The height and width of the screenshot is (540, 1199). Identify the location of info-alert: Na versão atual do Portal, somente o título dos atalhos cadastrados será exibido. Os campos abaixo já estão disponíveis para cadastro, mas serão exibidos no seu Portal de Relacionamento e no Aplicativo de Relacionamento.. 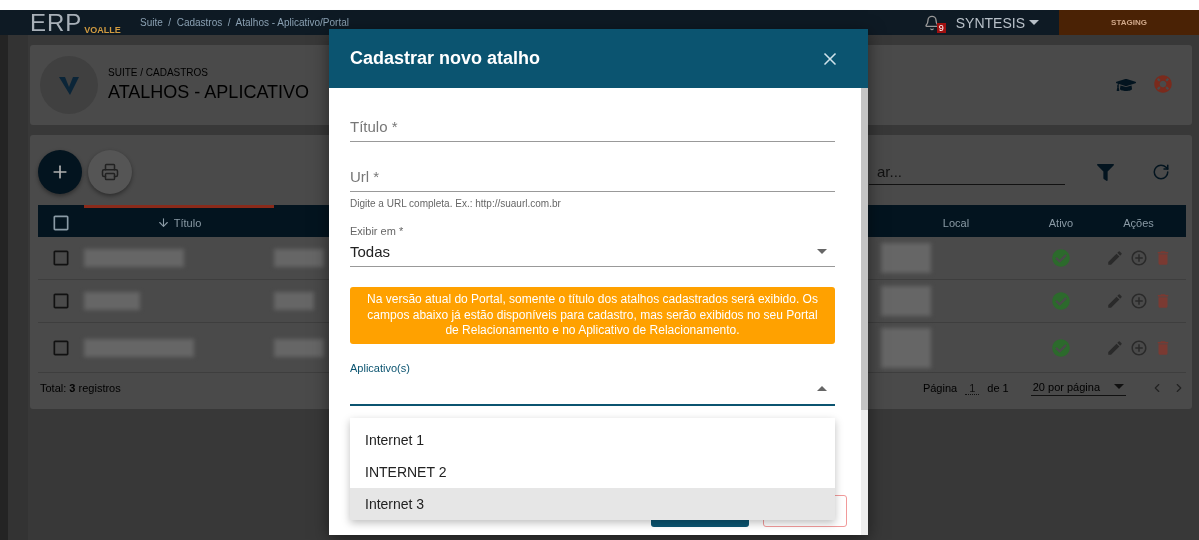
(592, 315).